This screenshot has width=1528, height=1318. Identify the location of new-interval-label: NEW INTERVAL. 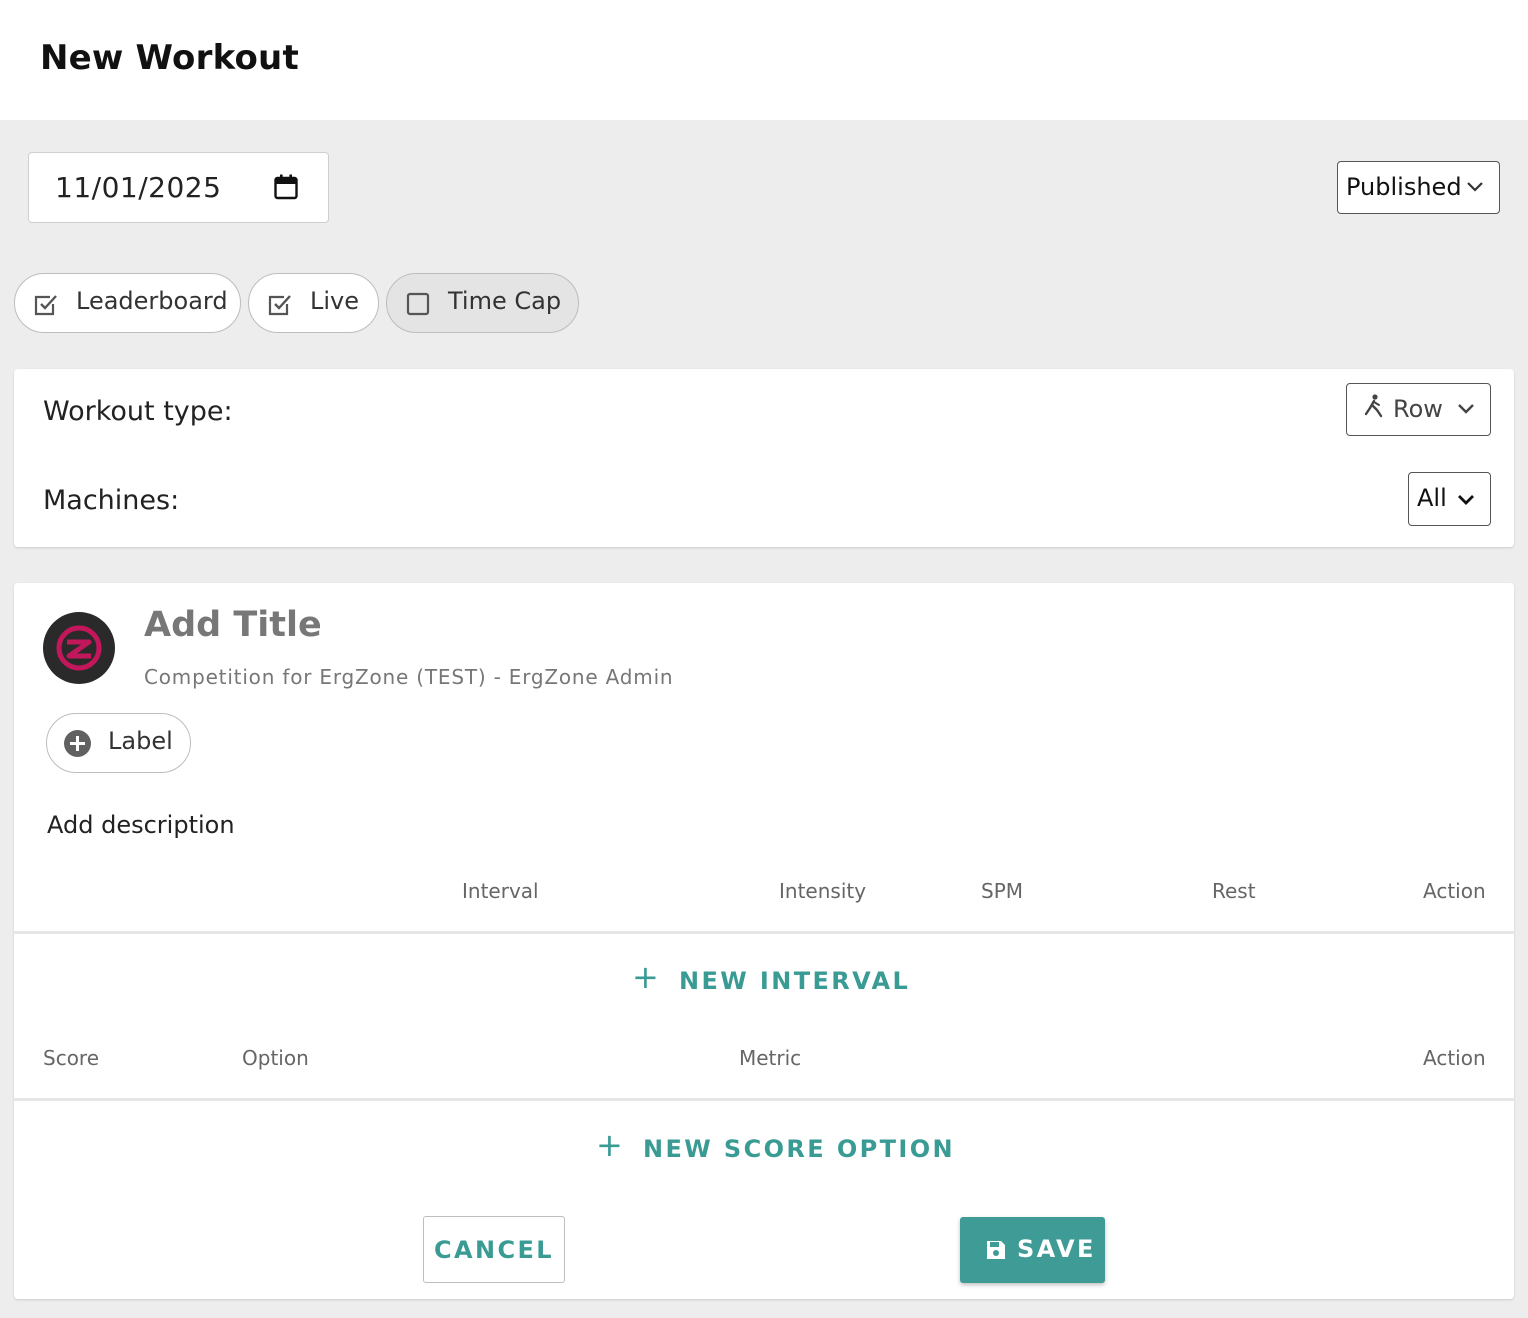
(795, 981).